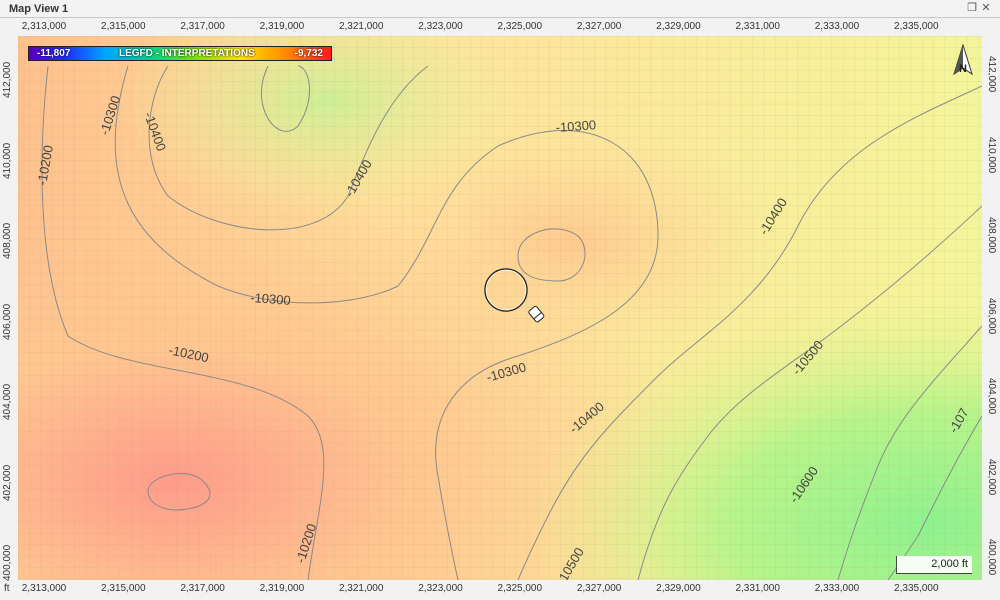  Describe the element at coordinates (963, 69) in the screenshot. I see `north-label: N` at that location.